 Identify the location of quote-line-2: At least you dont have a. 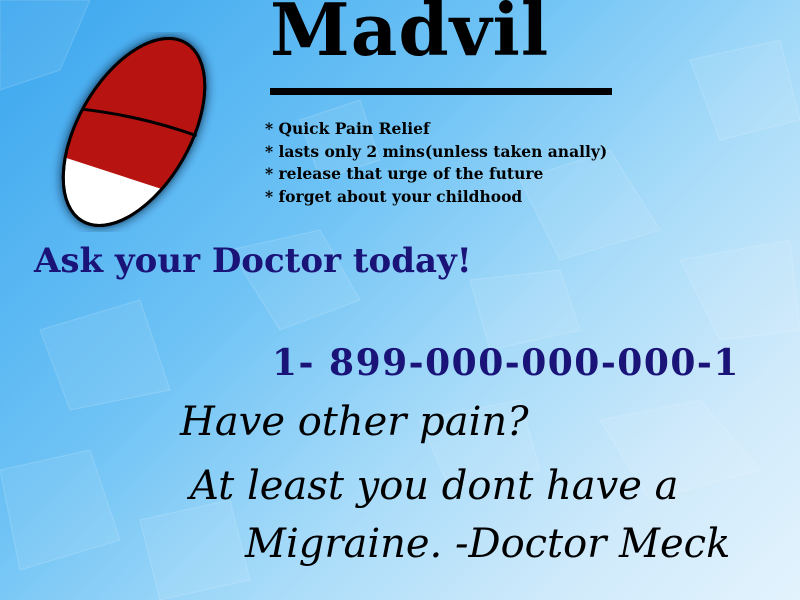
(434, 486).